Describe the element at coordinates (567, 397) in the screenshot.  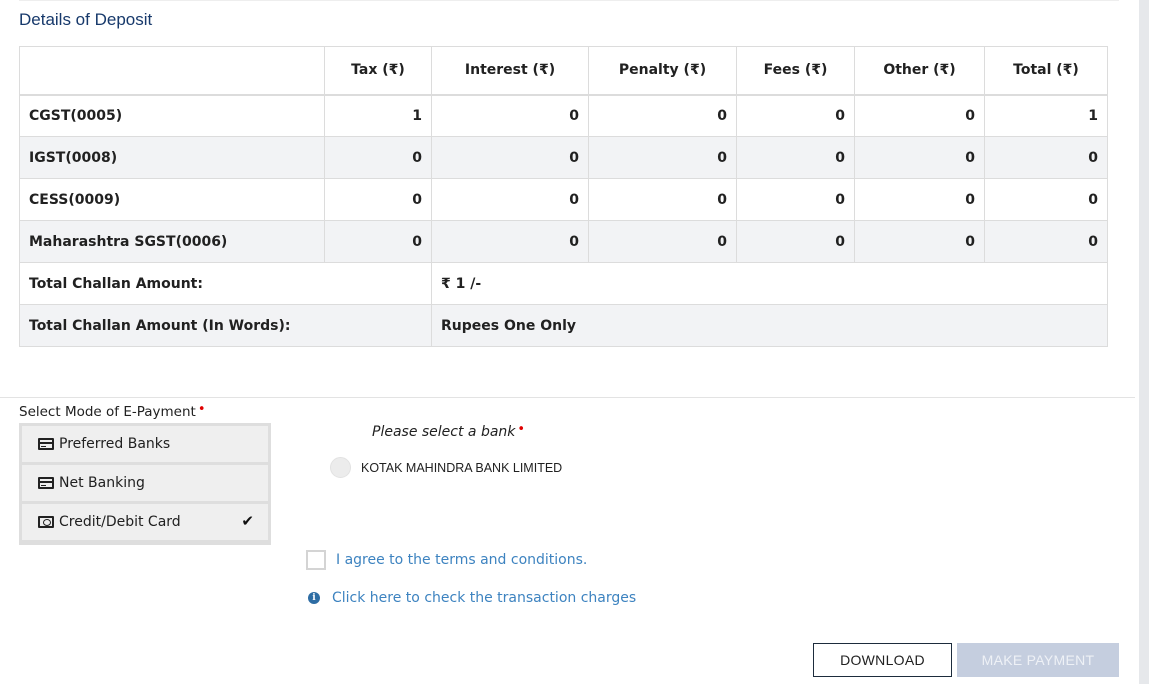
I see `section-divider` at that location.